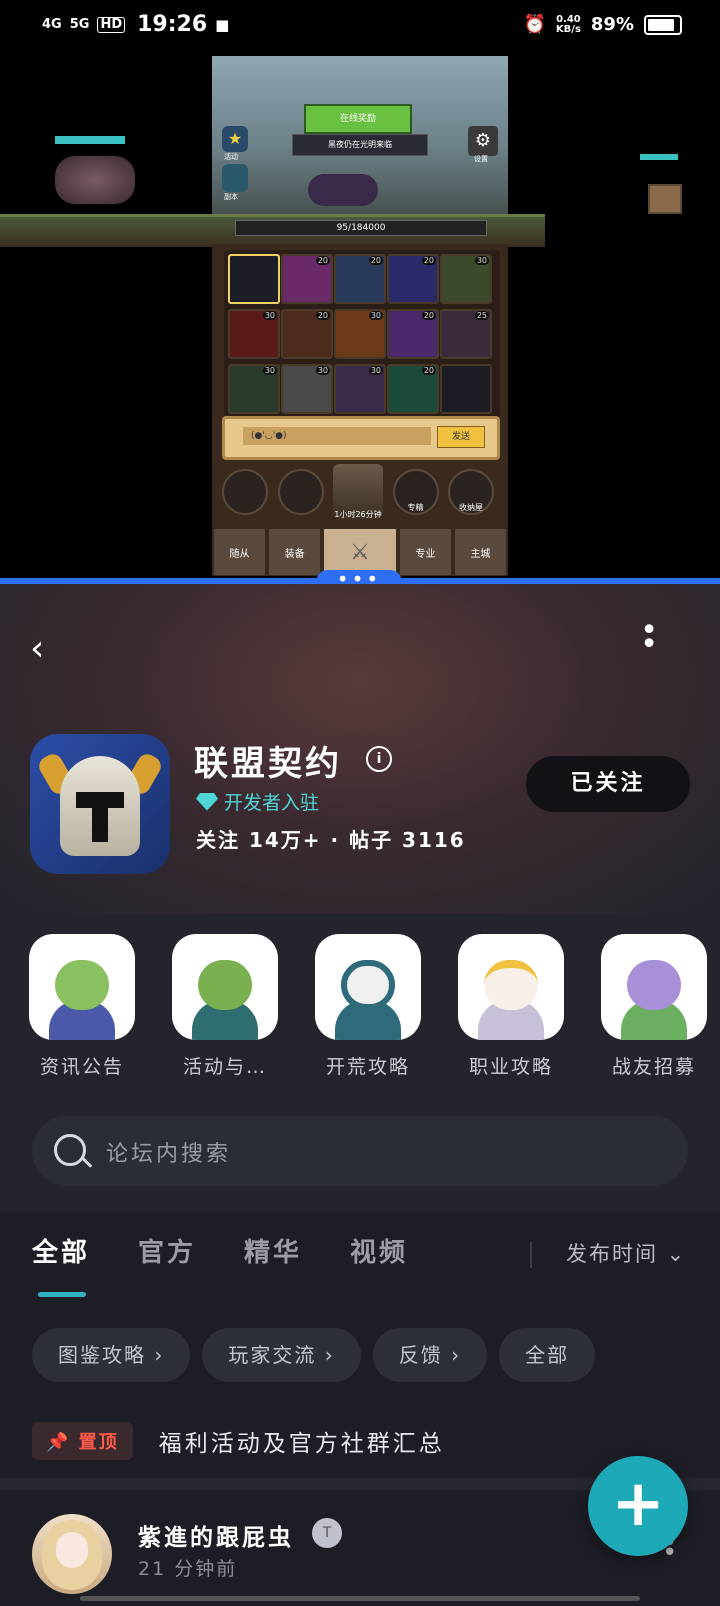  What do you see at coordinates (358, 119) in the screenshot?
I see `online-reward-button: 在线奖励` at bounding box center [358, 119].